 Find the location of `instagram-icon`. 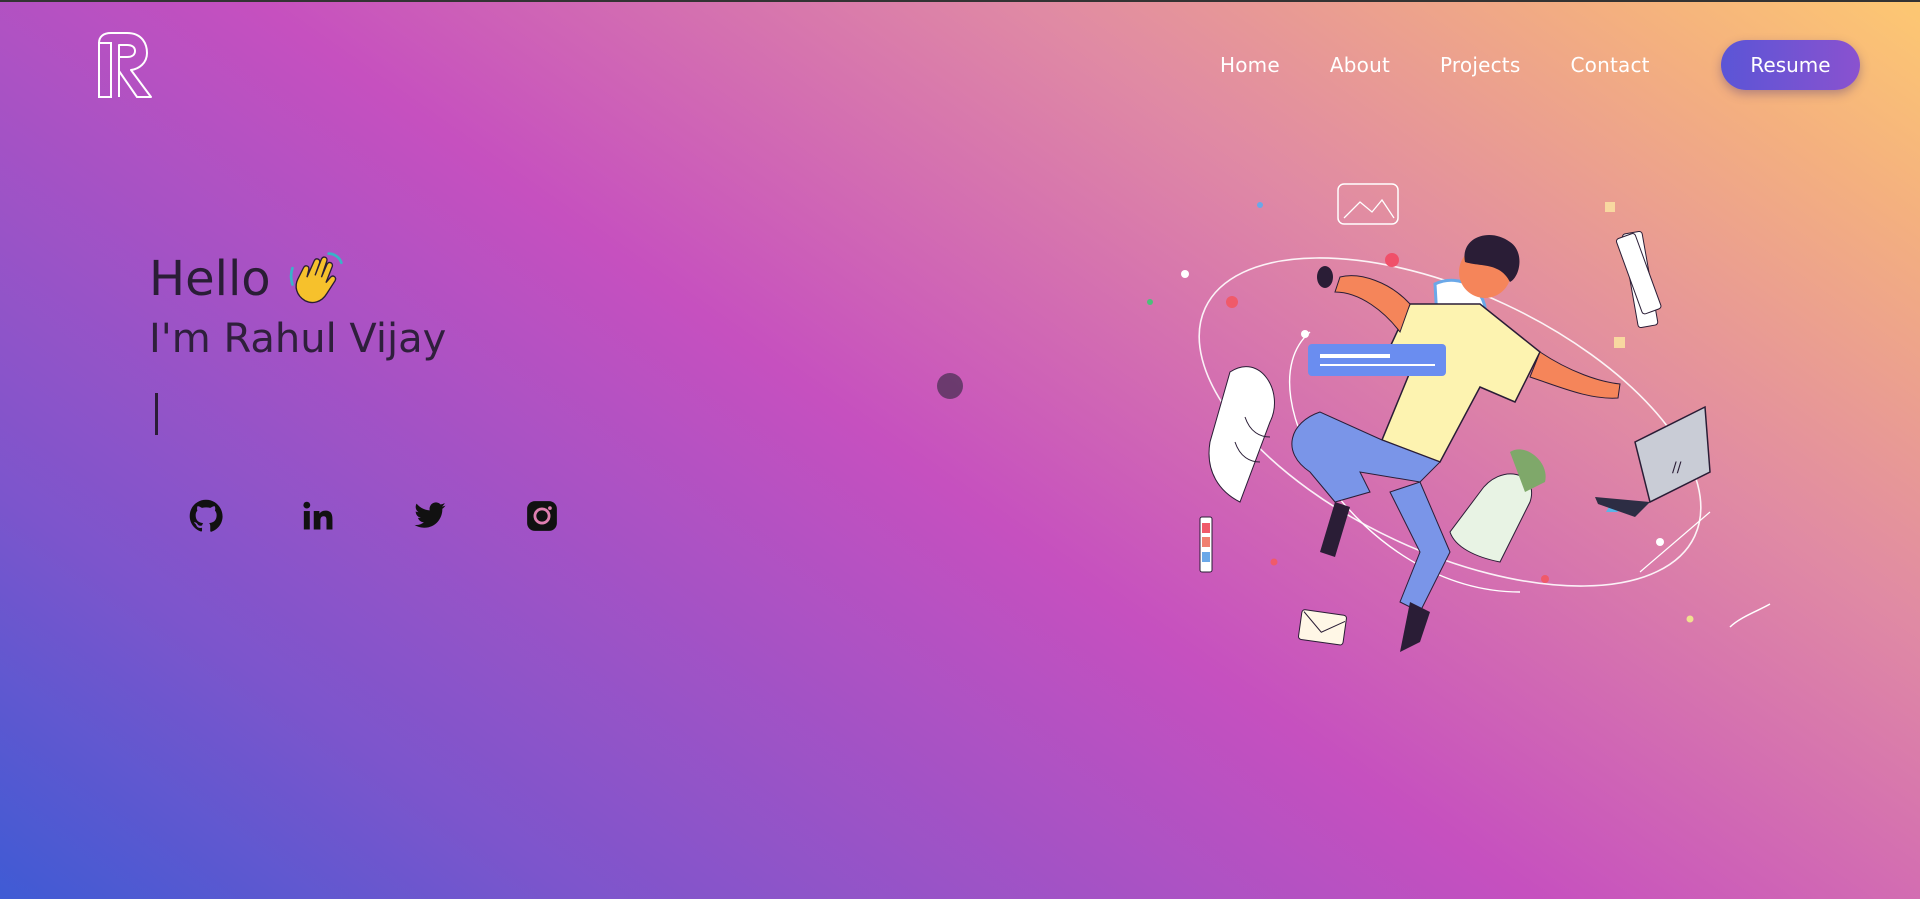

instagram-icon is located at coordinates (542, 516).